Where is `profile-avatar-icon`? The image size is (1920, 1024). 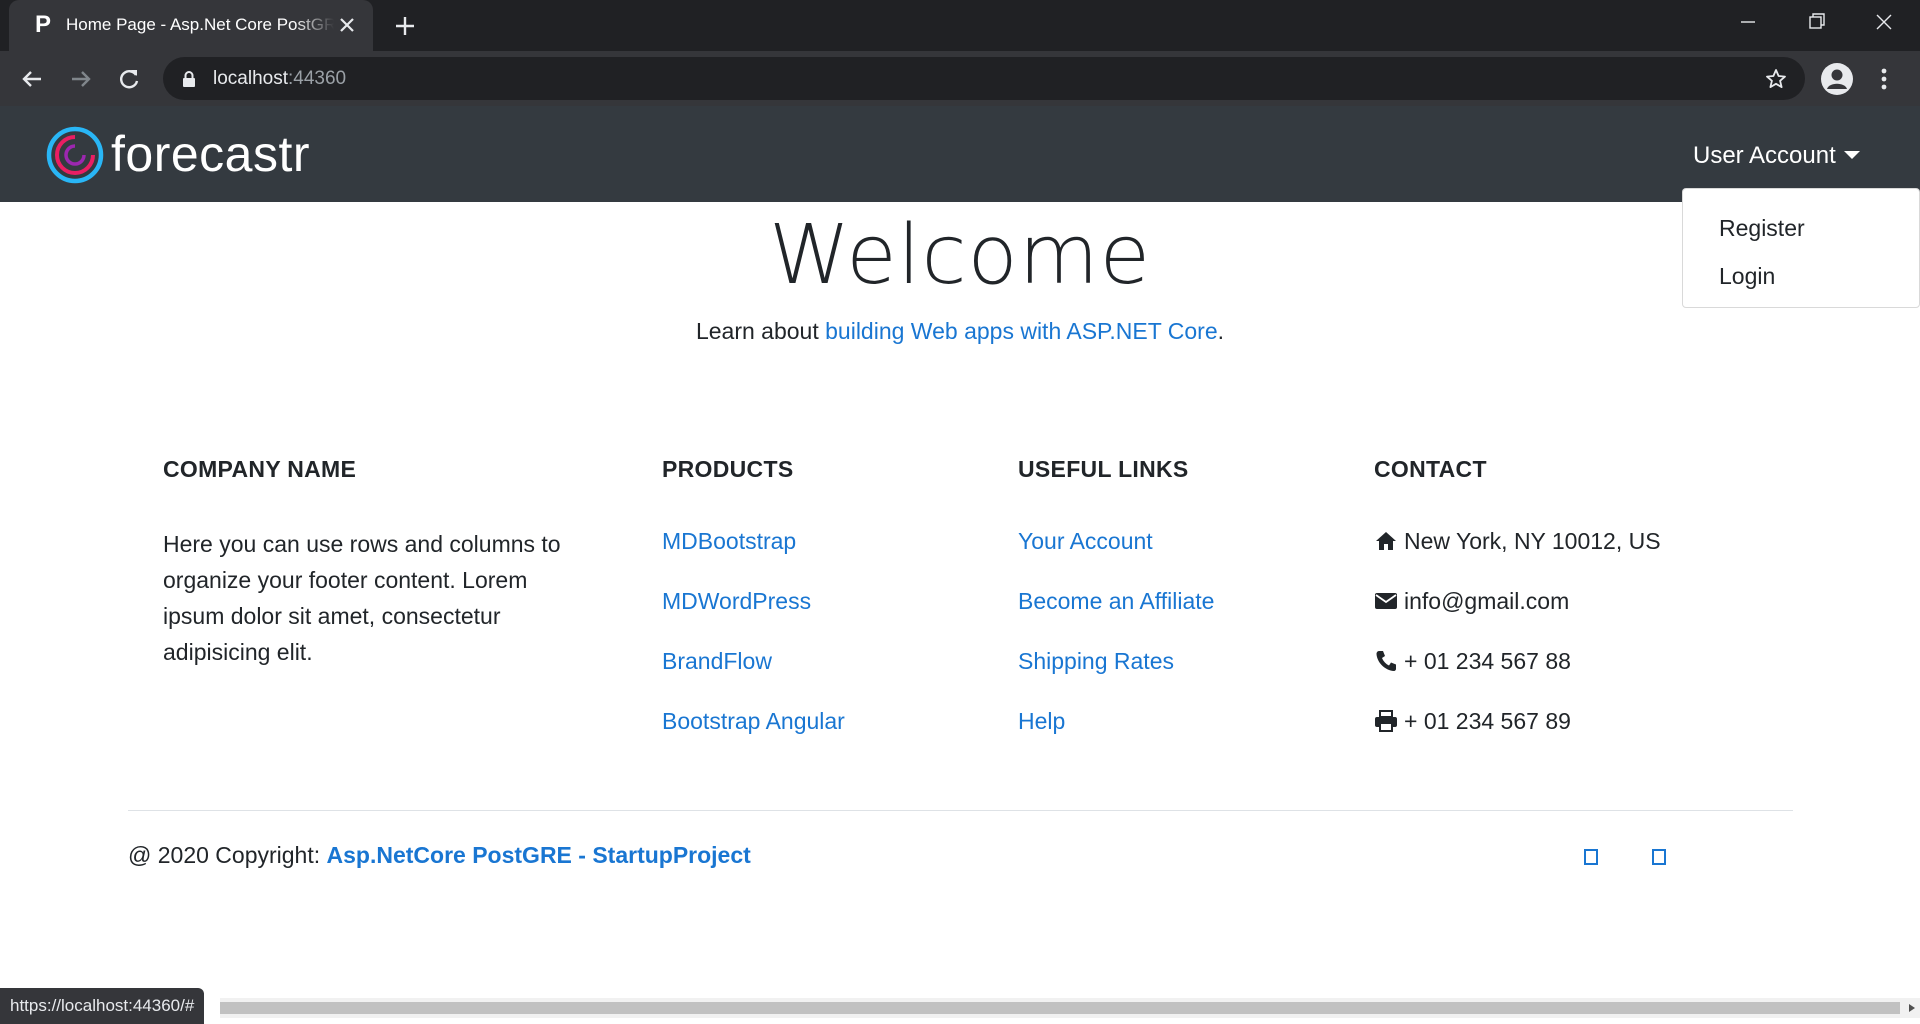 profile-avatar-icon is located at coordinates (1837, 79).